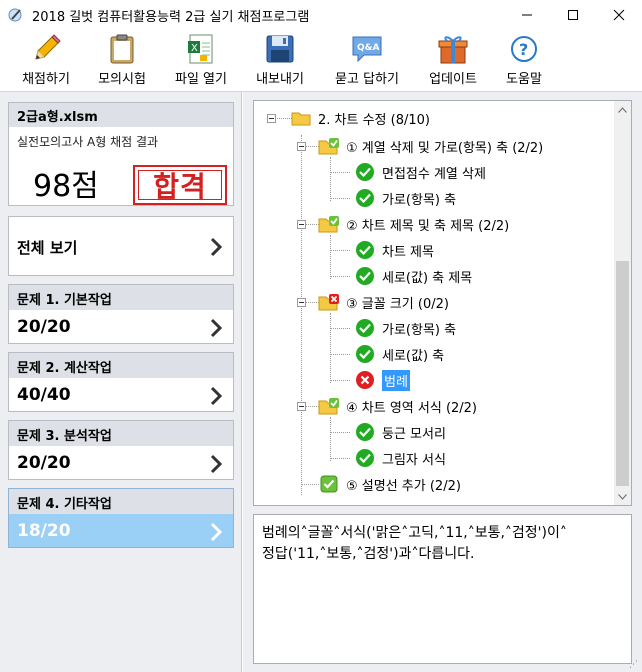 This screenshot has width=642, height=672. What do you see at coordinates (573, 15) in the screenshot?
I see `maximize-button` at bounding box center [573, 15].